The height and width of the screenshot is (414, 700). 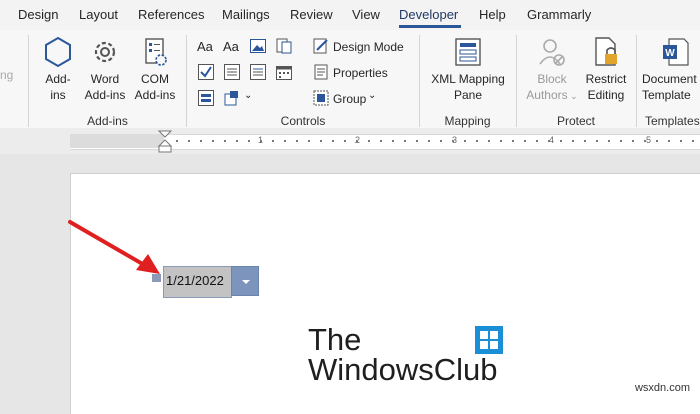 I want to click on date-value: 1/21/2022, so click(x=195, y=280).